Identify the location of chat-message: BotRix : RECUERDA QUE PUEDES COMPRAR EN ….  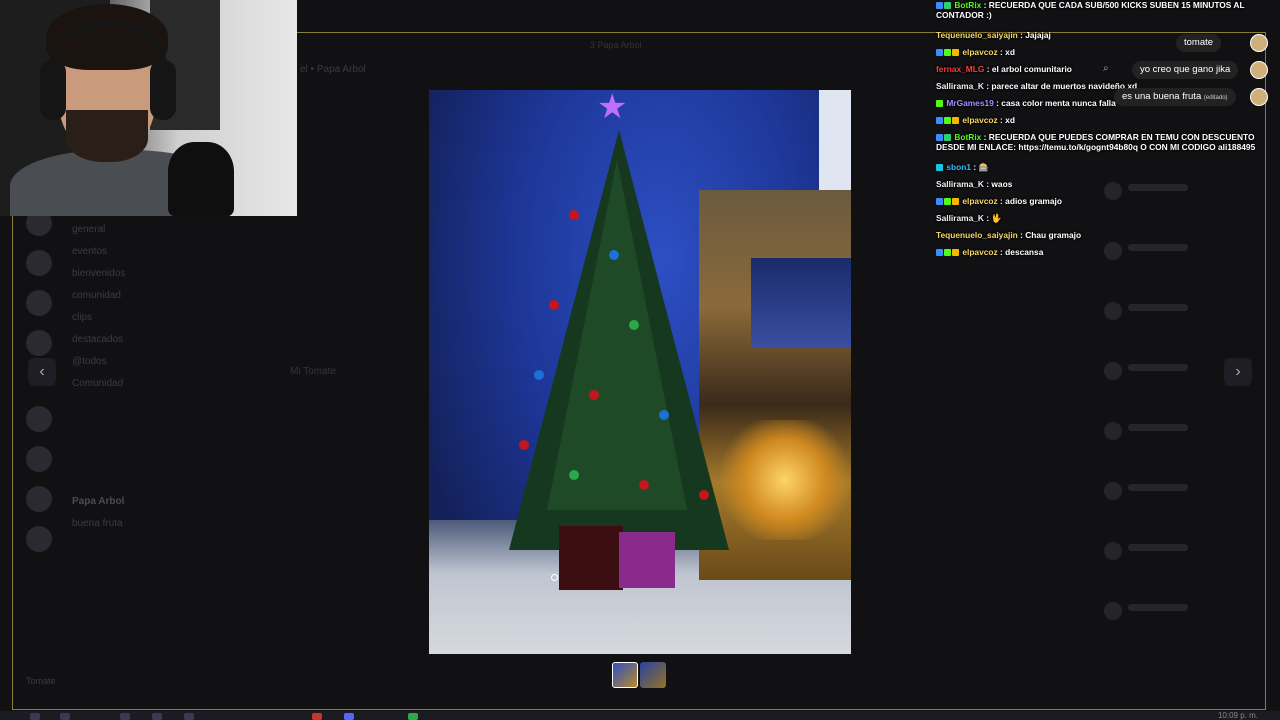
(1096, 142).